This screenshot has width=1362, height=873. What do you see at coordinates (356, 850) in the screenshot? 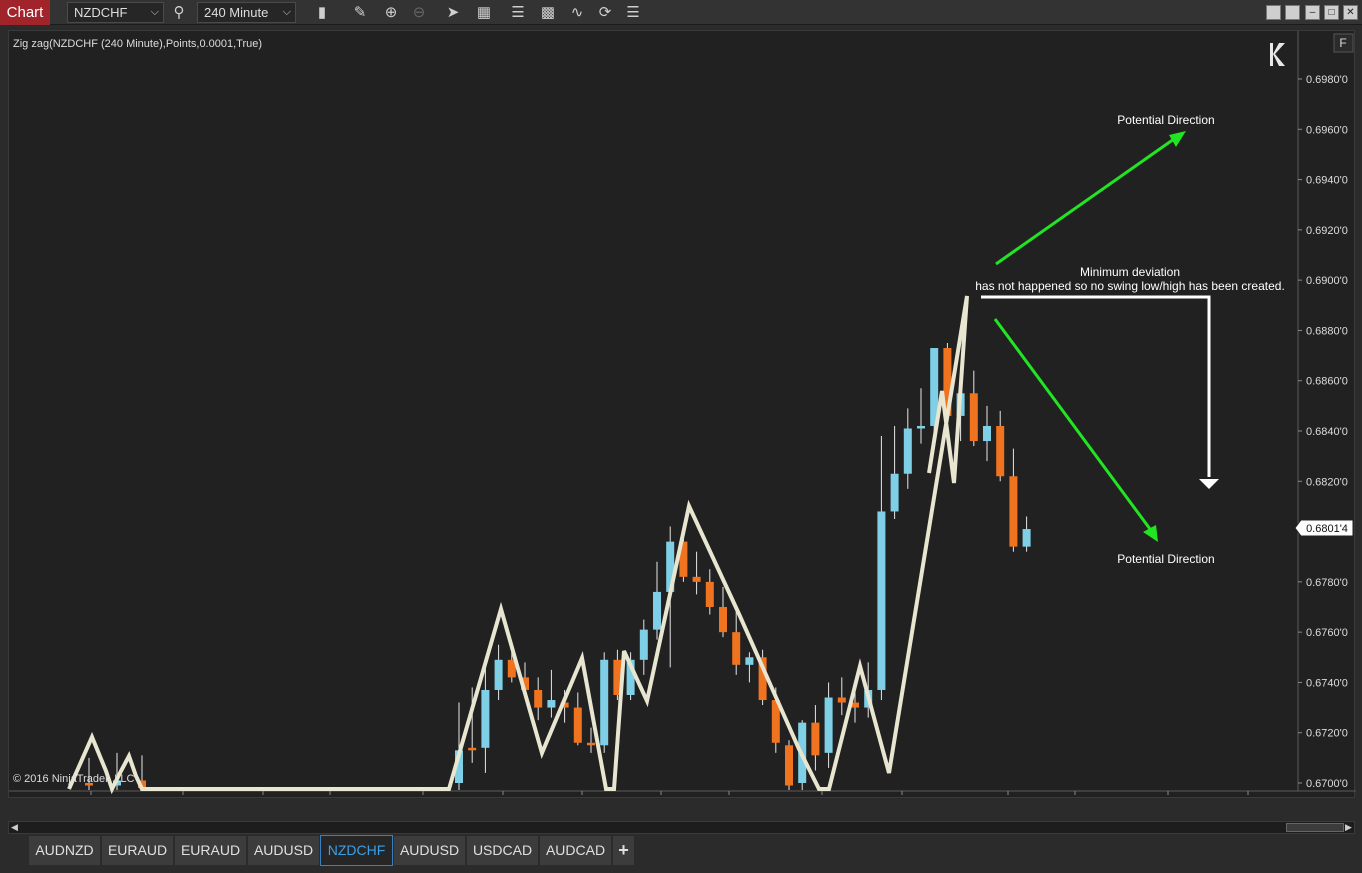
I see `tab-nzdchf: NZDCHF` at bounding box center [356, 850].